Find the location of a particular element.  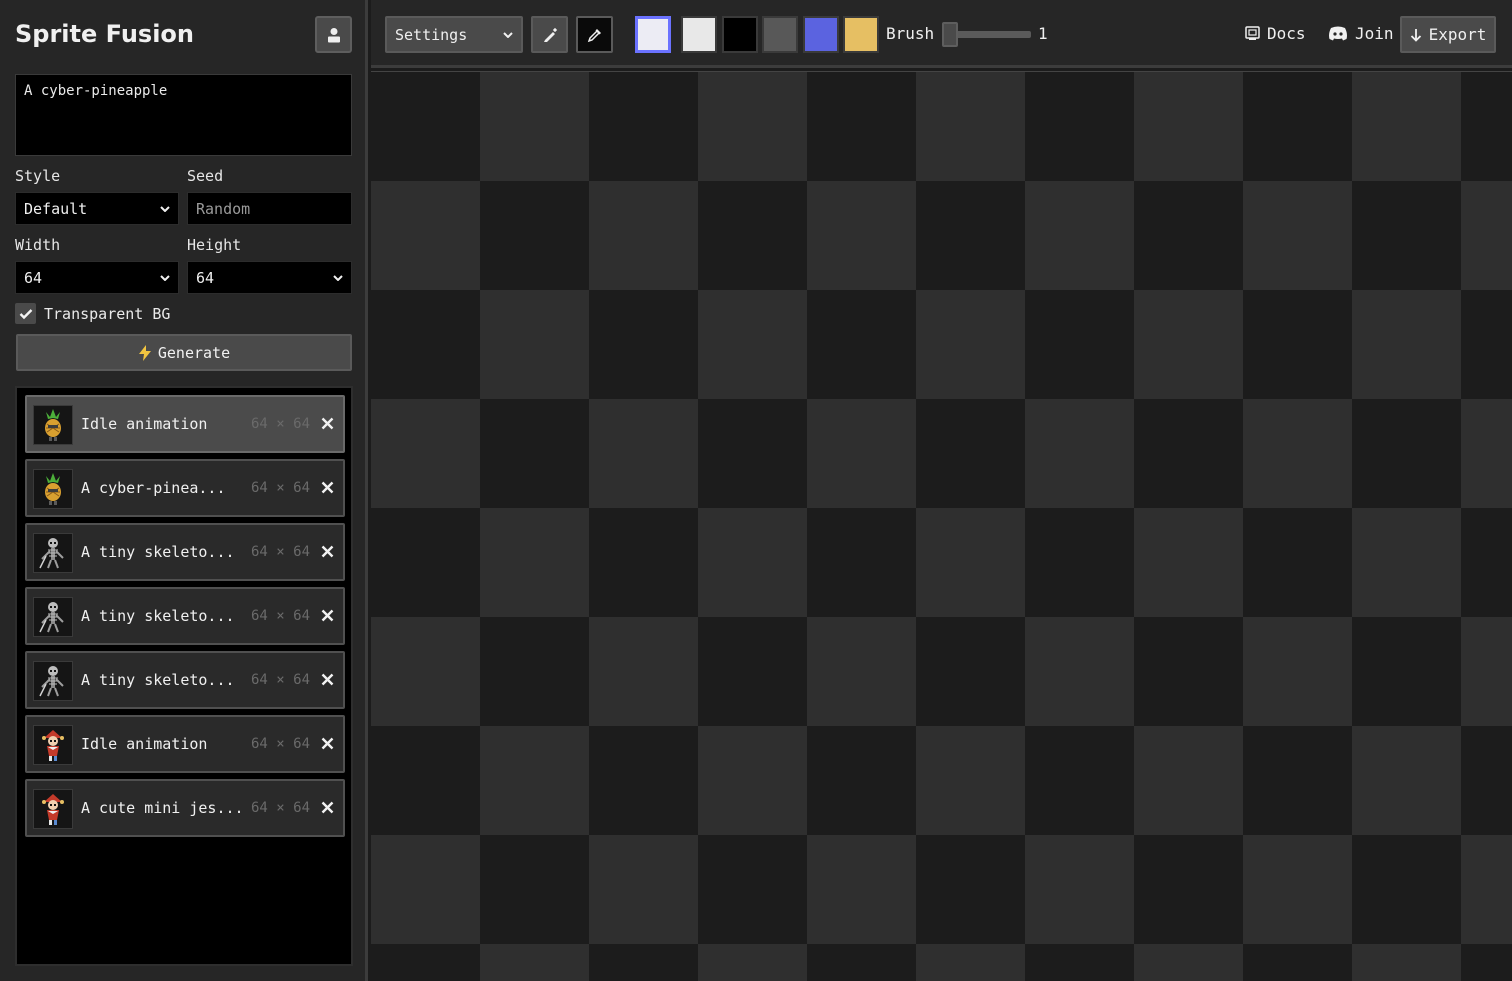

width-label: Width is located at coordinates (38, 245).